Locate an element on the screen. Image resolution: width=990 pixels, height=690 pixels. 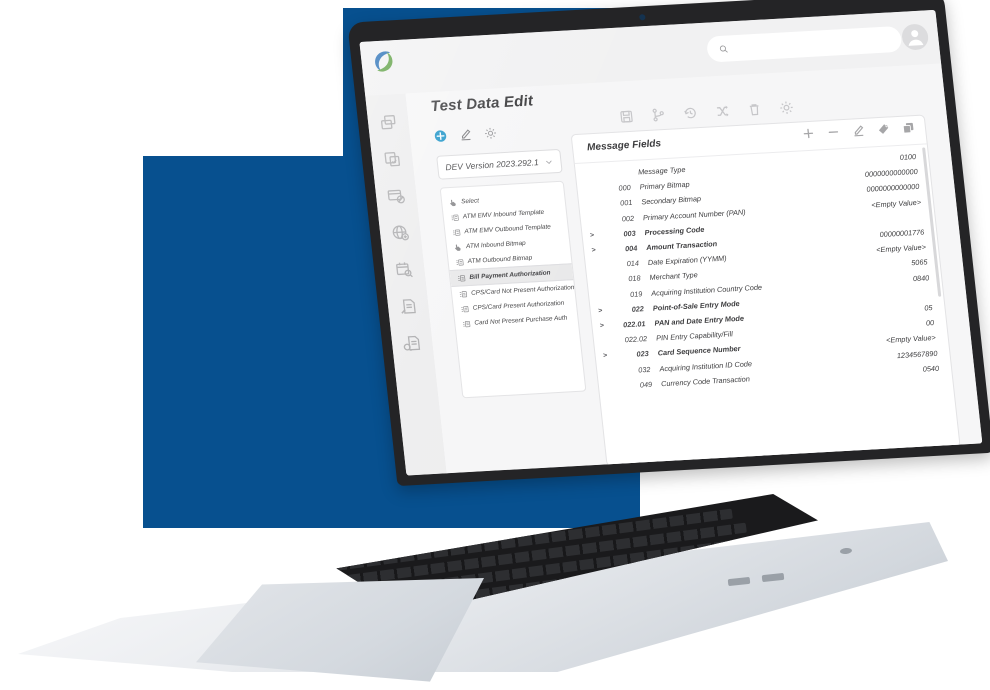
message-field-code: 003 is located at coordinates (629, 233).